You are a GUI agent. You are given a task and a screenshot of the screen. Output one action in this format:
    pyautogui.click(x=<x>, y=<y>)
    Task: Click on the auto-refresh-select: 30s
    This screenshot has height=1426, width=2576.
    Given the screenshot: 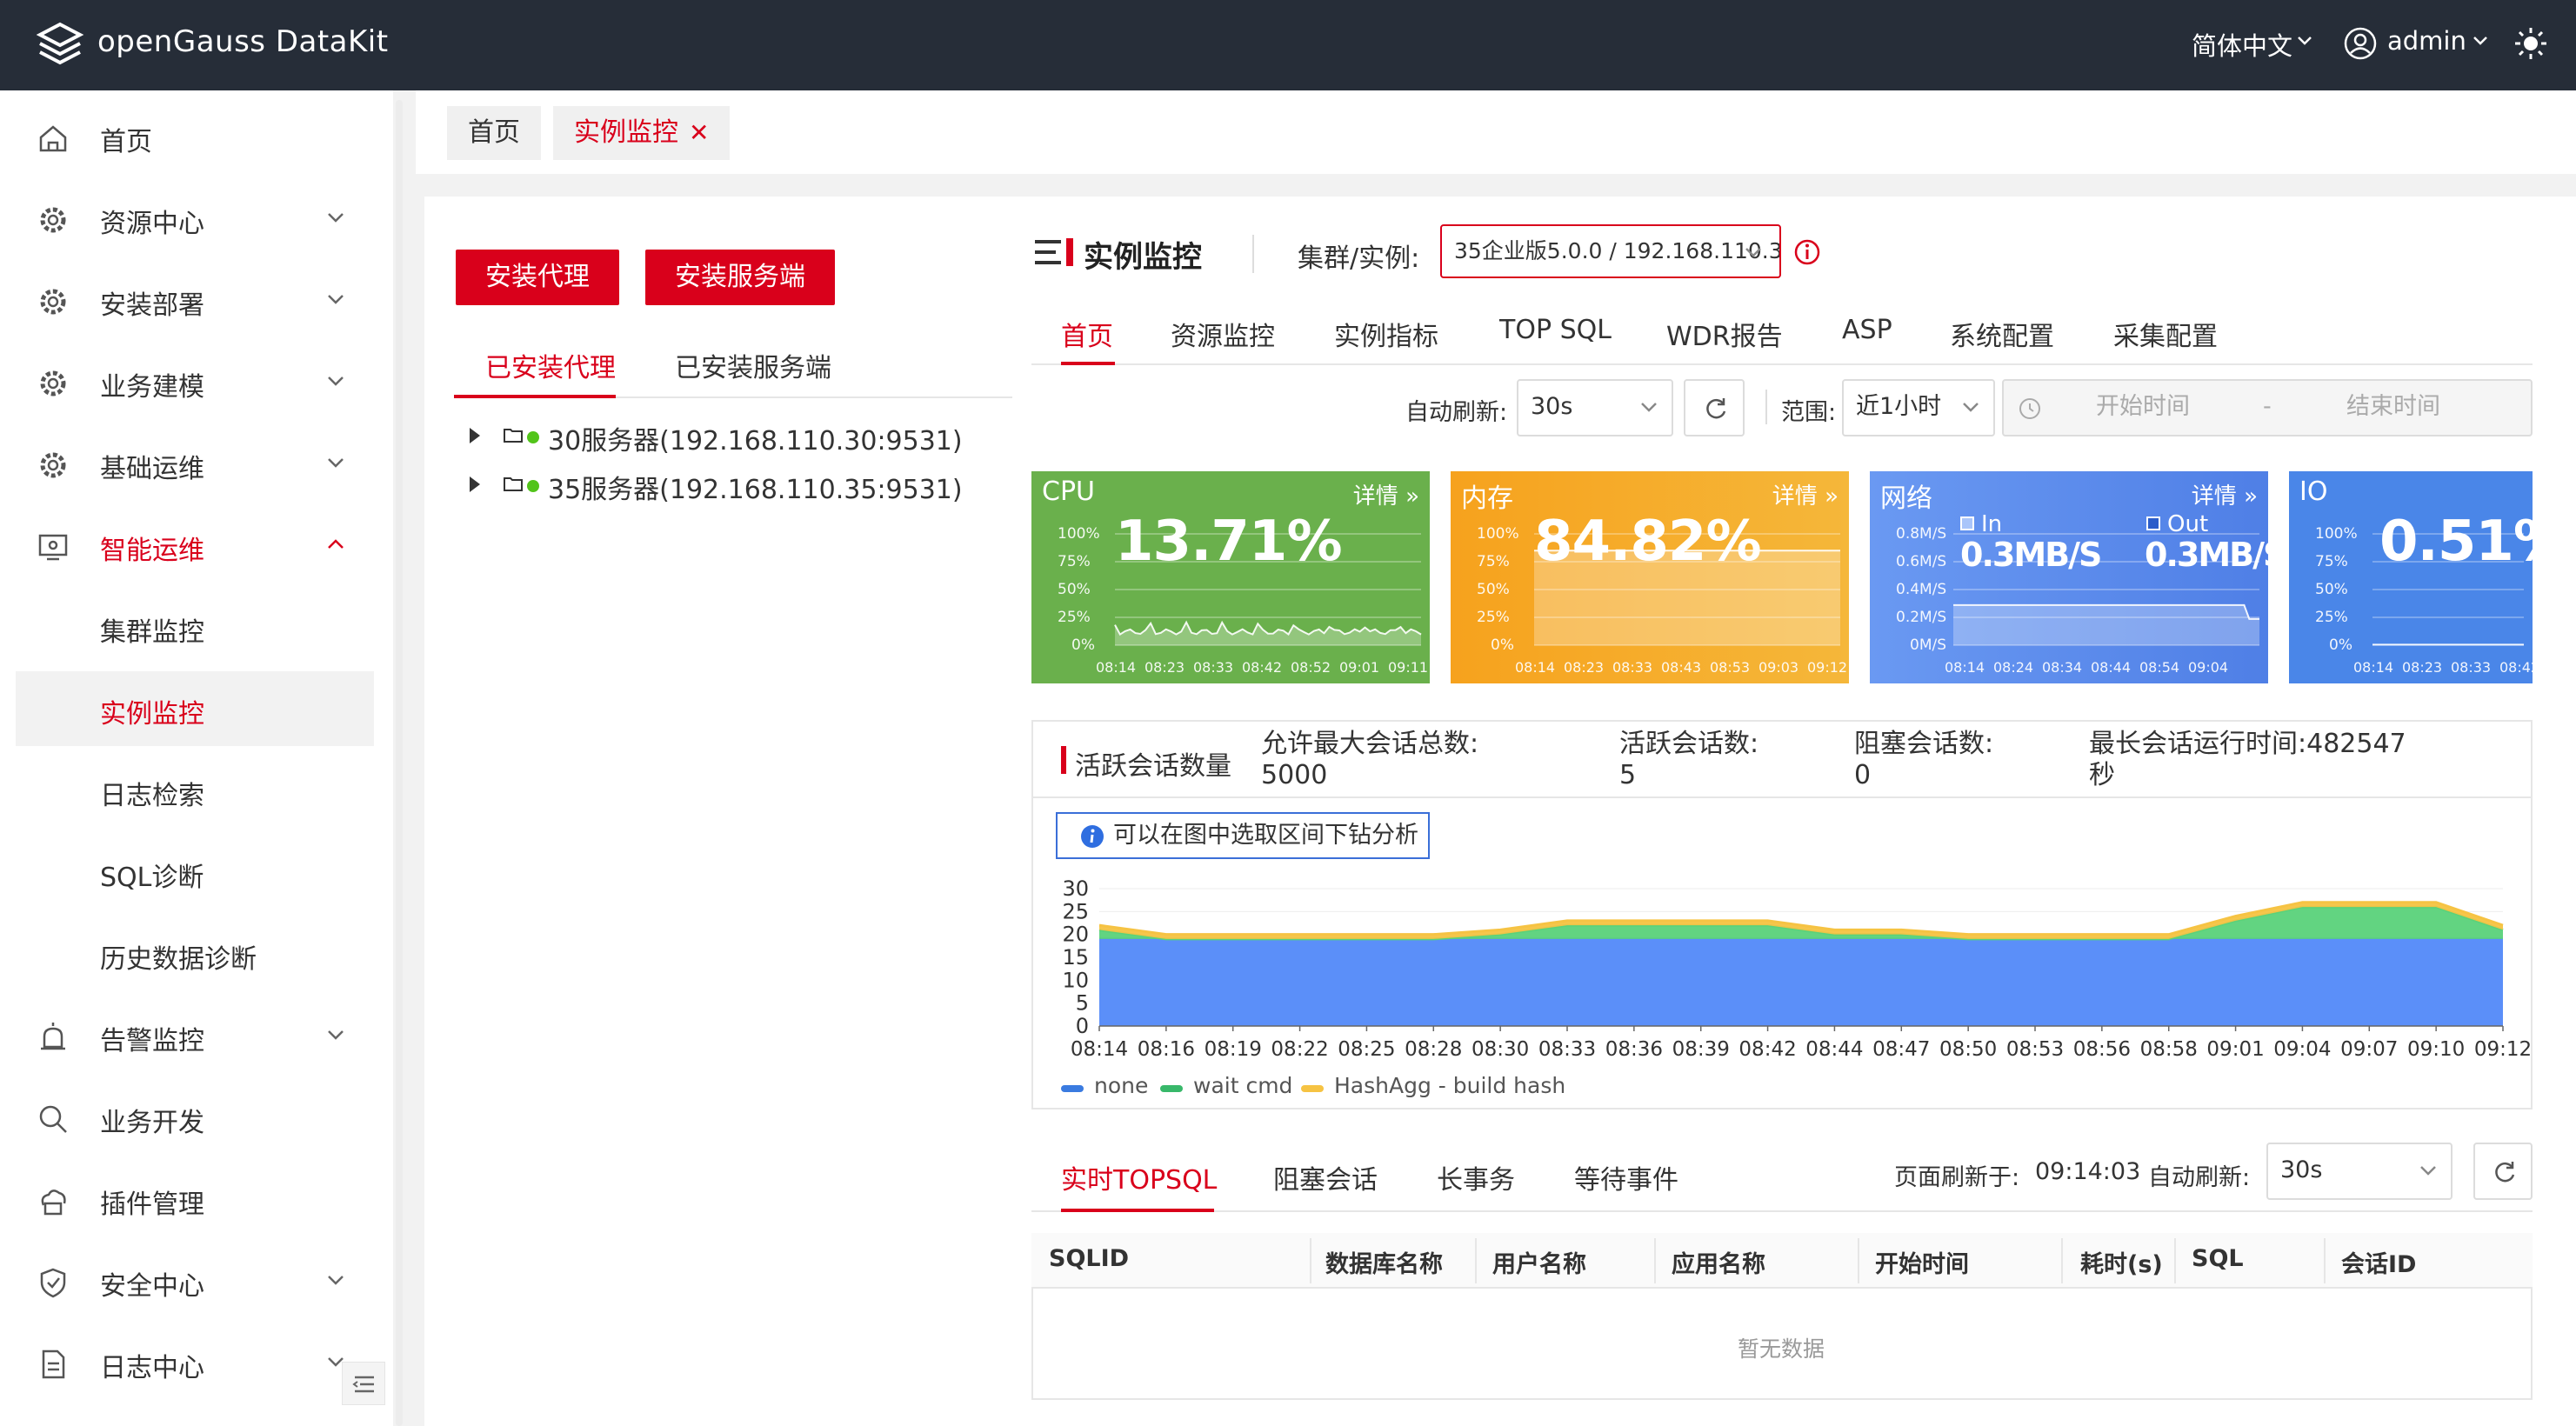 What is the action you would take?
    pyautogui.click(x=1595, y=407)
    